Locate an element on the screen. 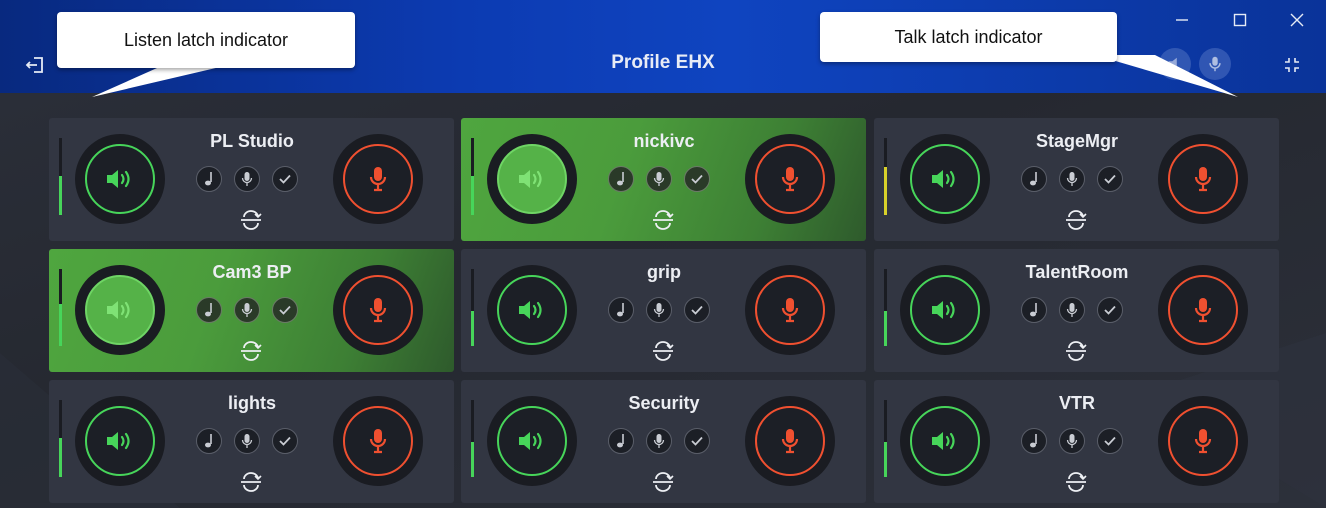 This screenshot has width=1326, height=508. channel-card: Cam3 BP is located at coordinates (251, 310).